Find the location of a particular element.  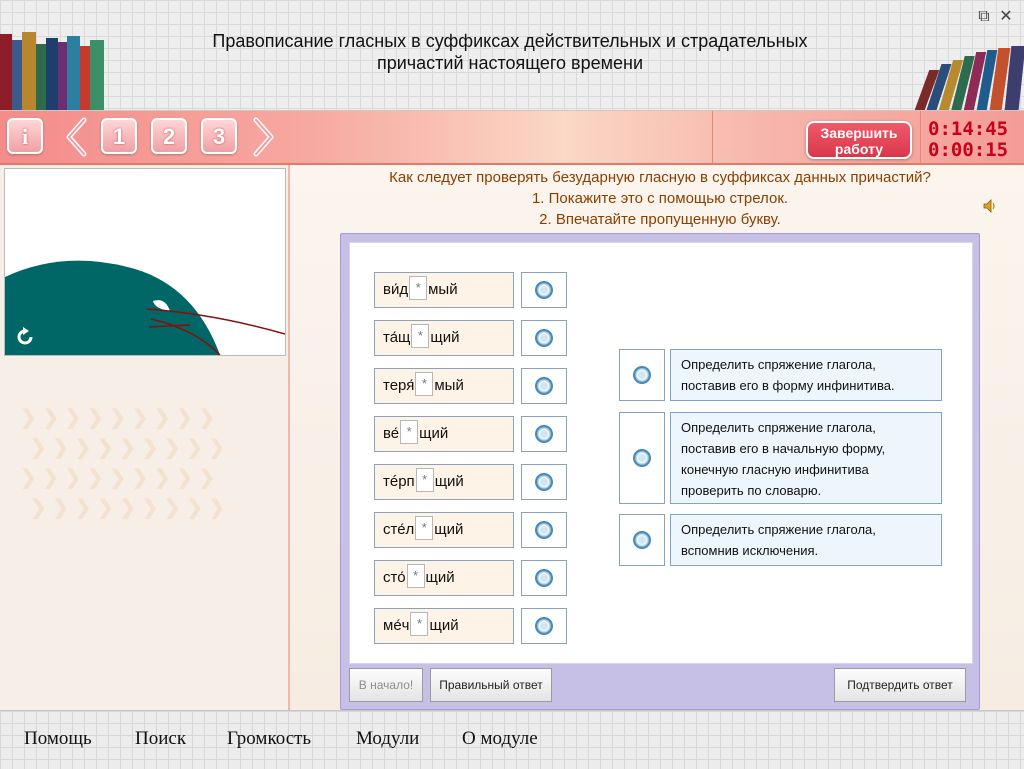

word-item-6: сте́л * щий is located at coordinates (444, 530).